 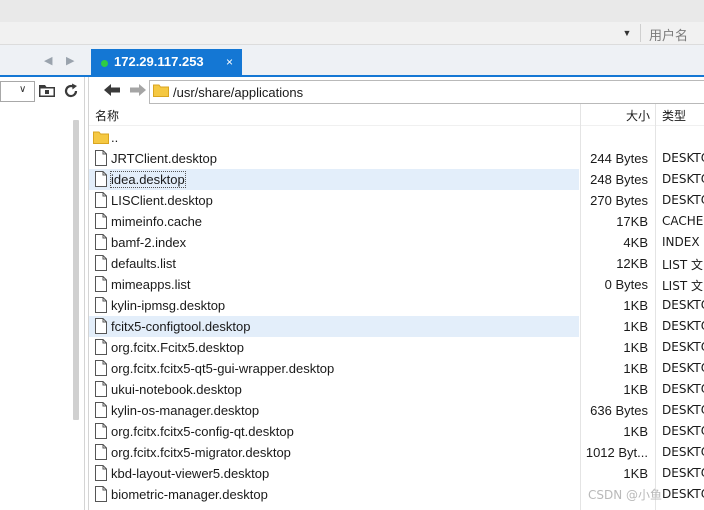 What do you see at coordinates (638, 115) in the screenshot?
I see `column-header-size: 大小` at bounding box center [638, 115].